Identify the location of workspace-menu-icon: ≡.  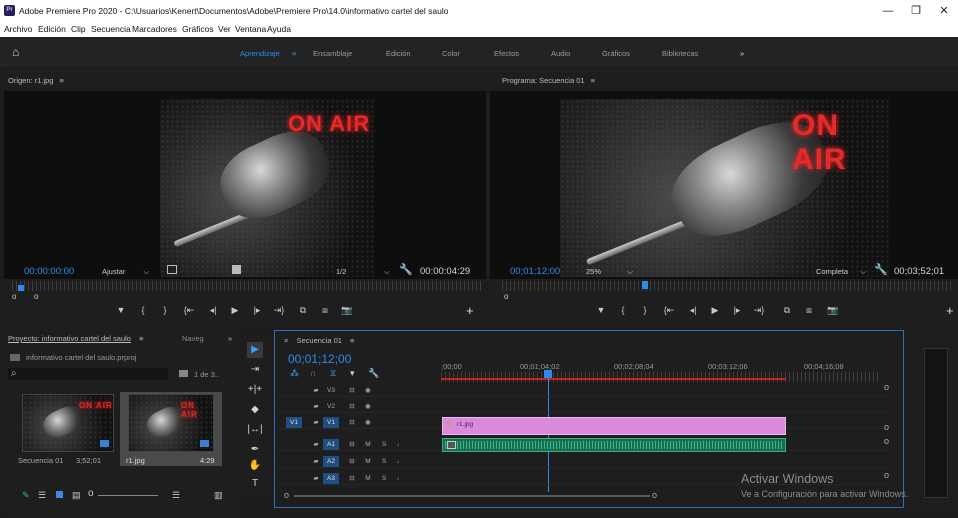
(294, 53).